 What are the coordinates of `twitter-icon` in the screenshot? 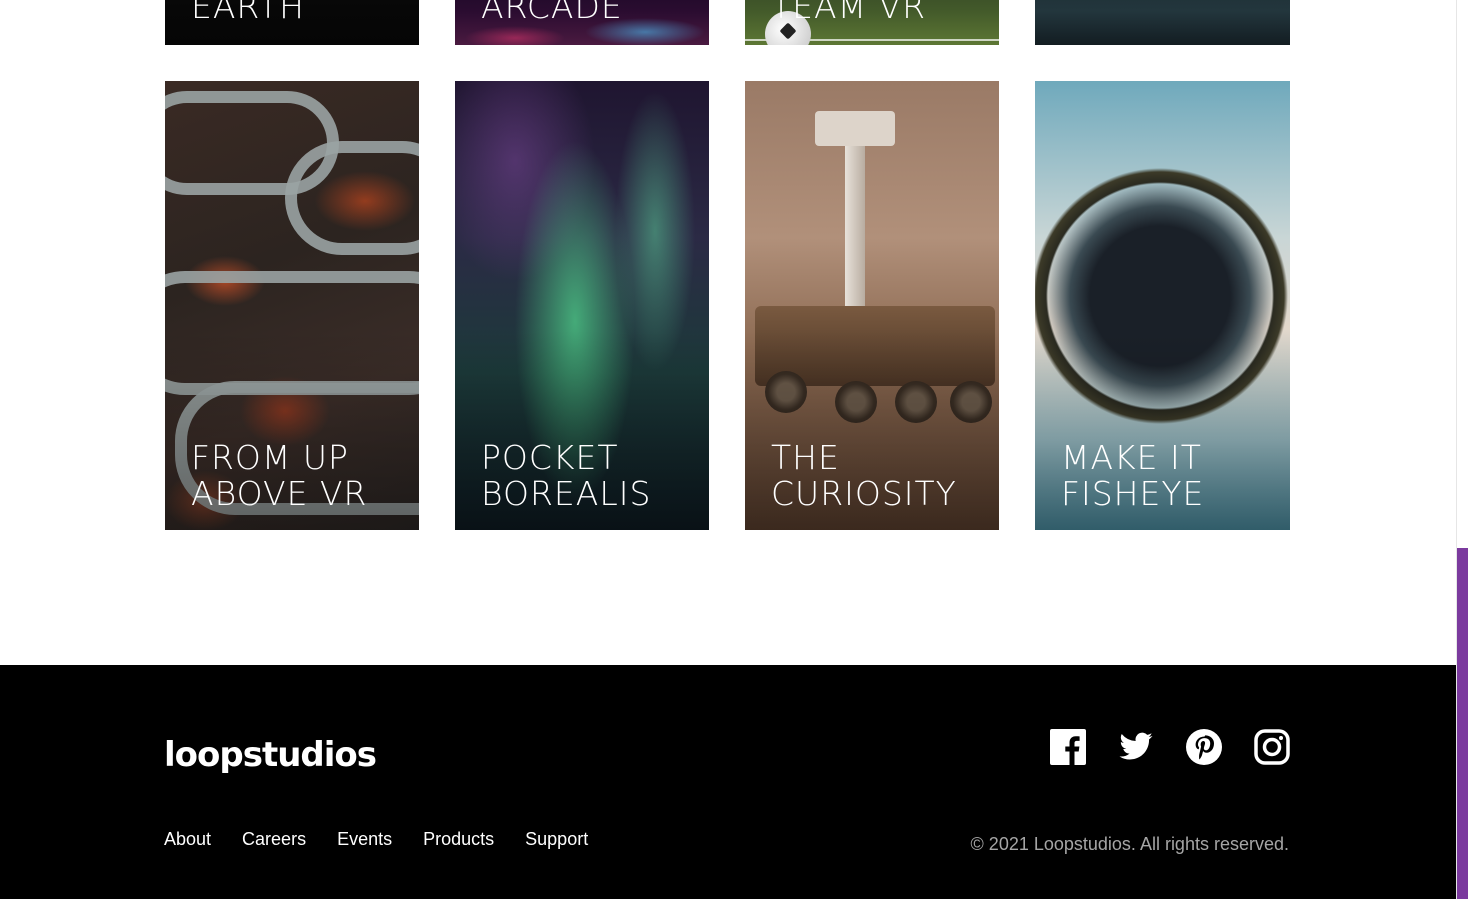 It's located at (1136, 747).